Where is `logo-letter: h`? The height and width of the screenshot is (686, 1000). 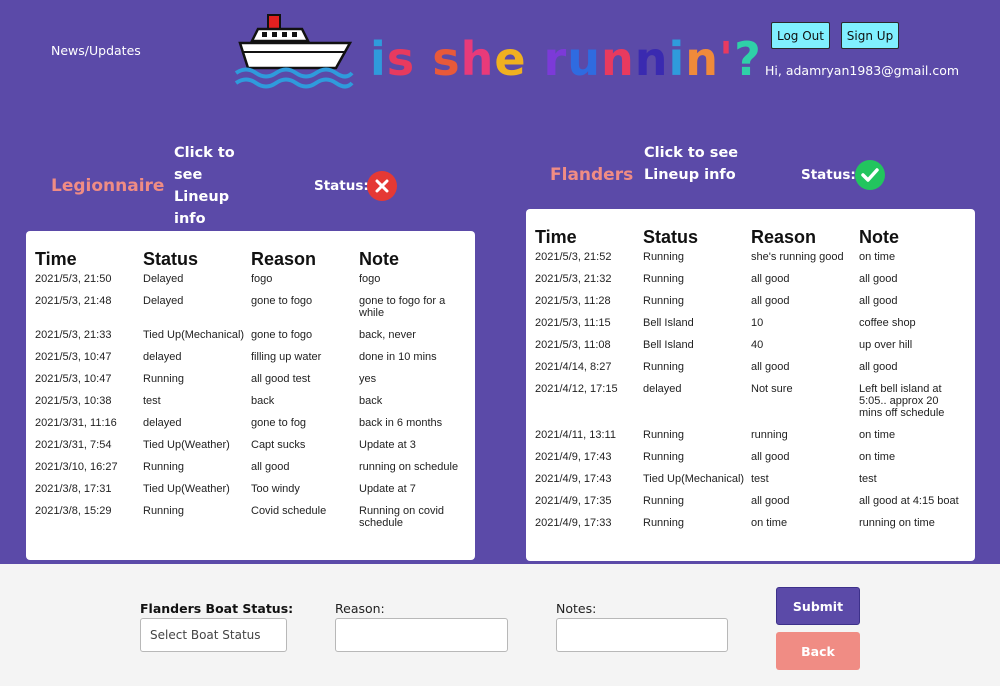
logo-letter: h is located at coordinates (477, 59).